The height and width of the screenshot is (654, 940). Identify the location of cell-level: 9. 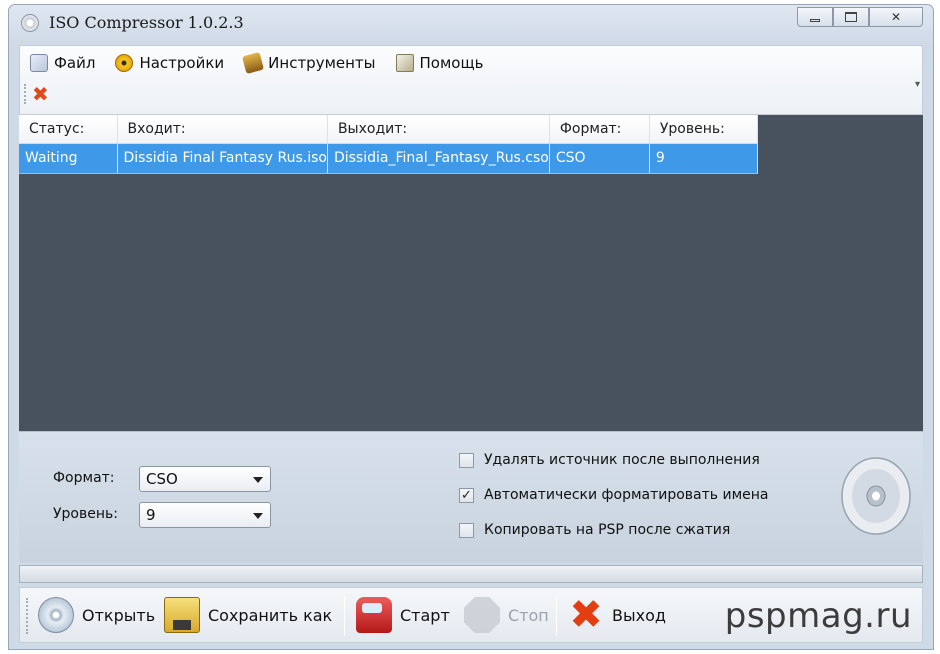
(703, 158).